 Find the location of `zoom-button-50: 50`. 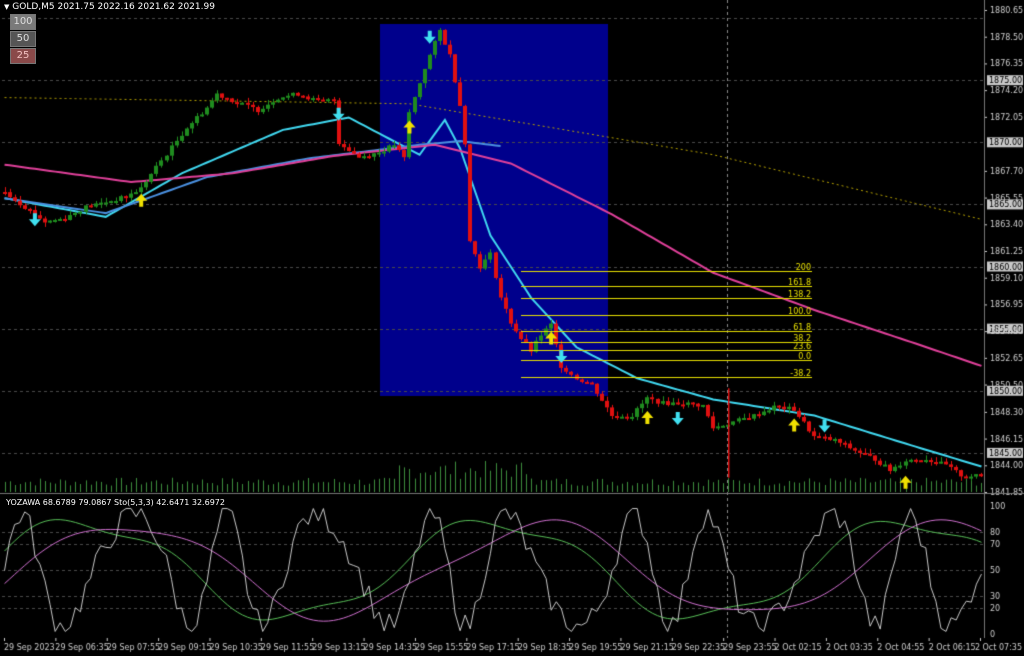

zoom-button-50: 50 is located at coordinates (23, 39).